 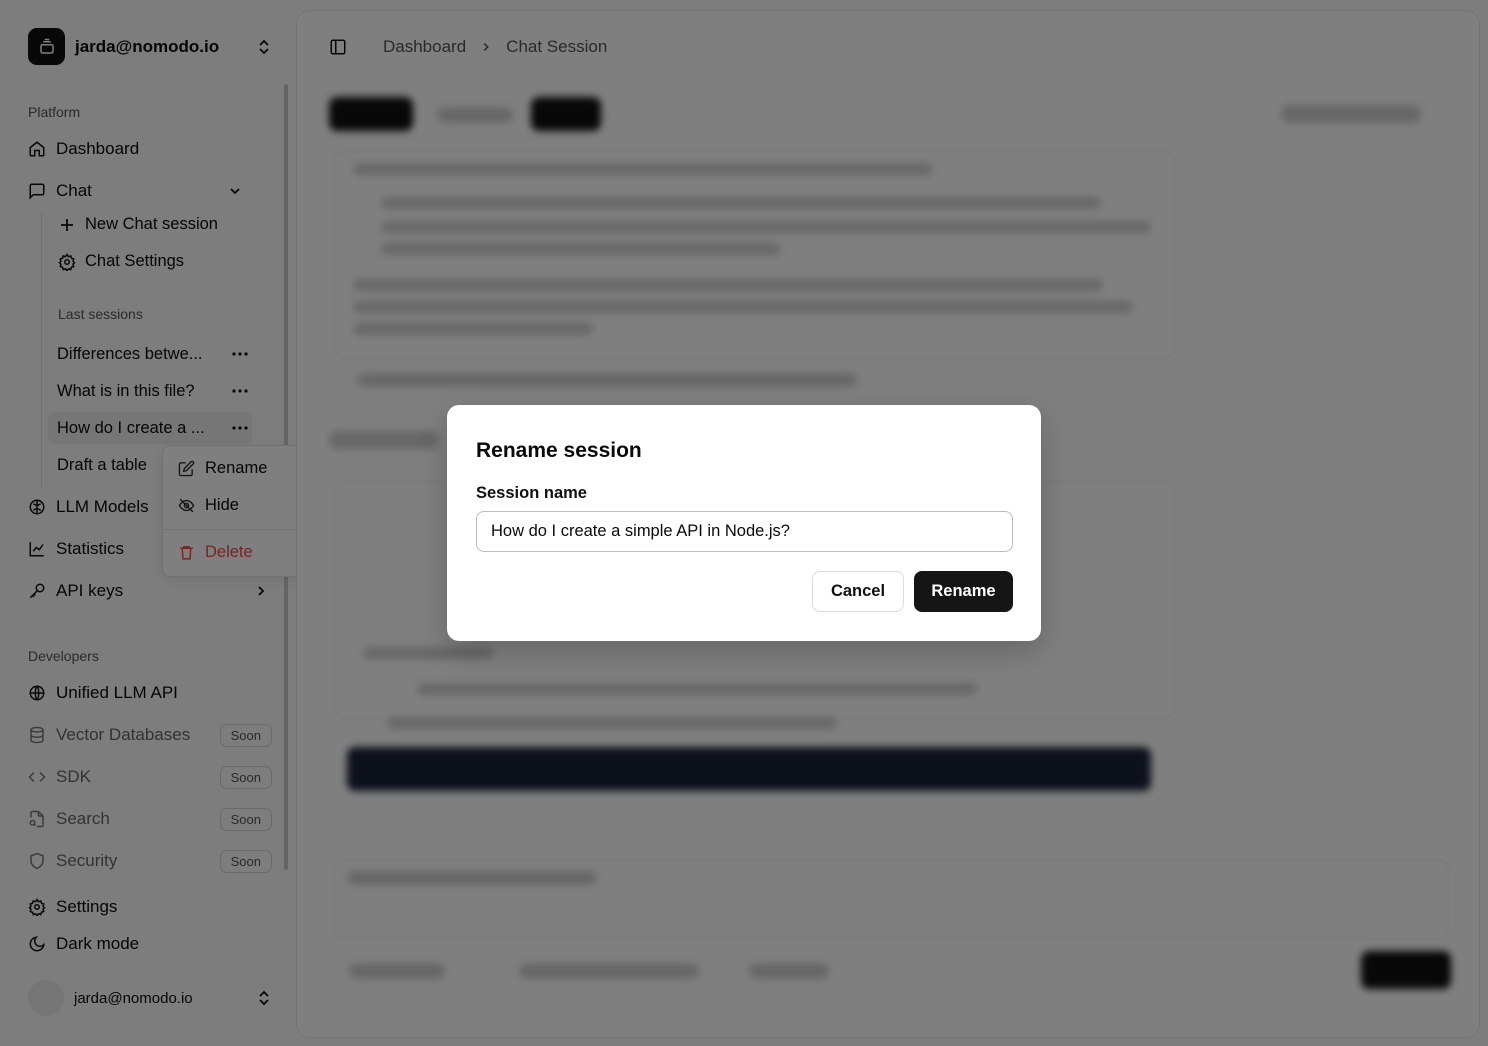 What do you see at coordinates (531, 493) in the screenshot?
I see `session-name-label: Session name` at bounding box center [531, 493].